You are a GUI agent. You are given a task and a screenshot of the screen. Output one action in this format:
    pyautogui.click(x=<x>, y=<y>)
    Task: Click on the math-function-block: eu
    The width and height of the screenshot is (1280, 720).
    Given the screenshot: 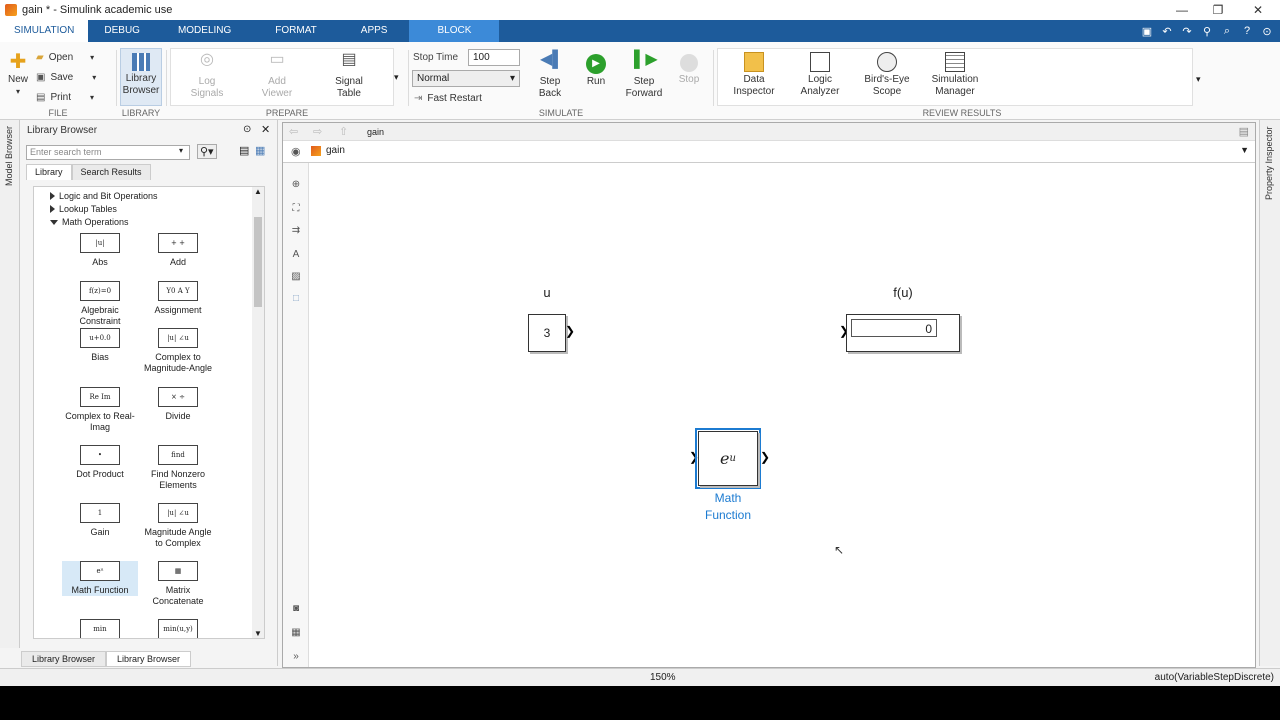 What is the action you would take?
    pyautogui.click(x=728, y=458)
    